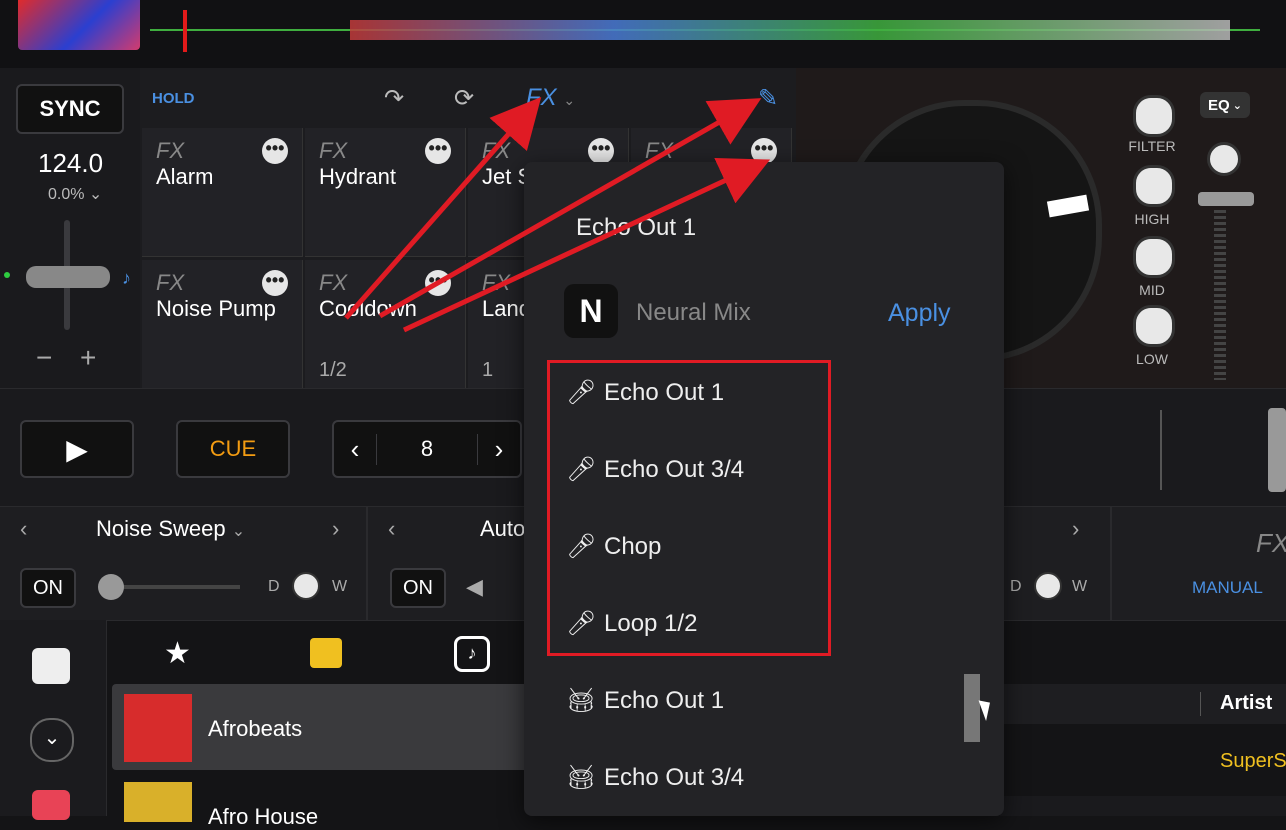  Describe the element at coordinates (51, 666) in the screenshot. I see `library-source-icon` at that location.